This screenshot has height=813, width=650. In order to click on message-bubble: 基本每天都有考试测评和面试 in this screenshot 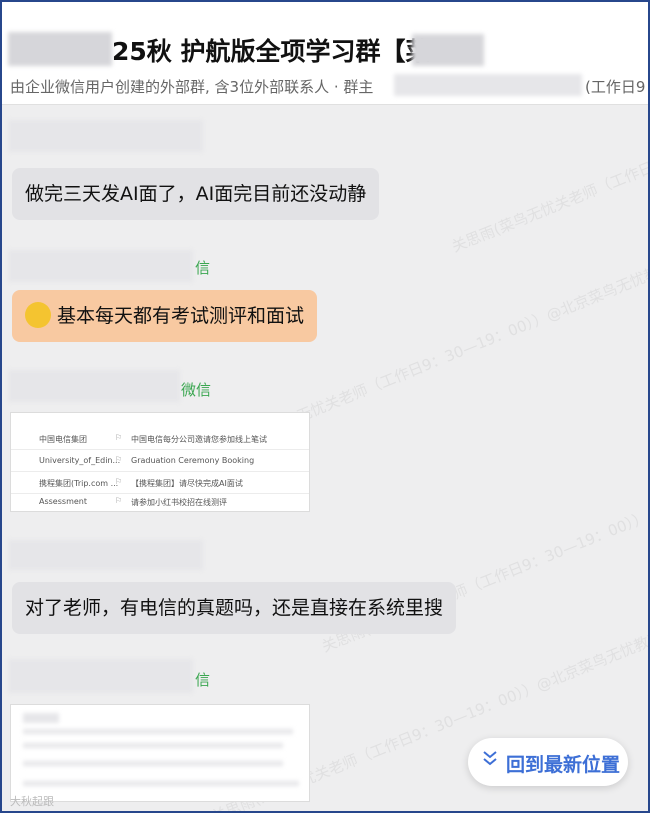, I will do `click(165, 316)`.